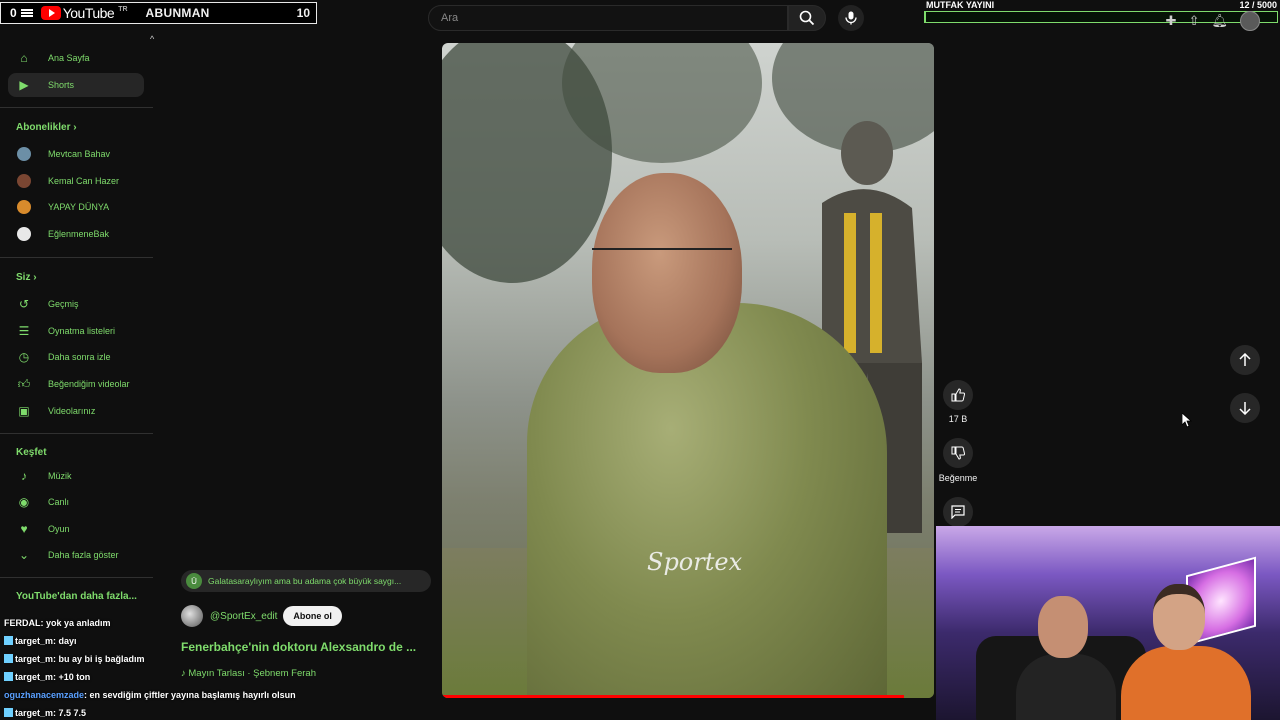 The image size is (1280, 720). I want to click on commenter-avatar: Ü, so click(194, 581).